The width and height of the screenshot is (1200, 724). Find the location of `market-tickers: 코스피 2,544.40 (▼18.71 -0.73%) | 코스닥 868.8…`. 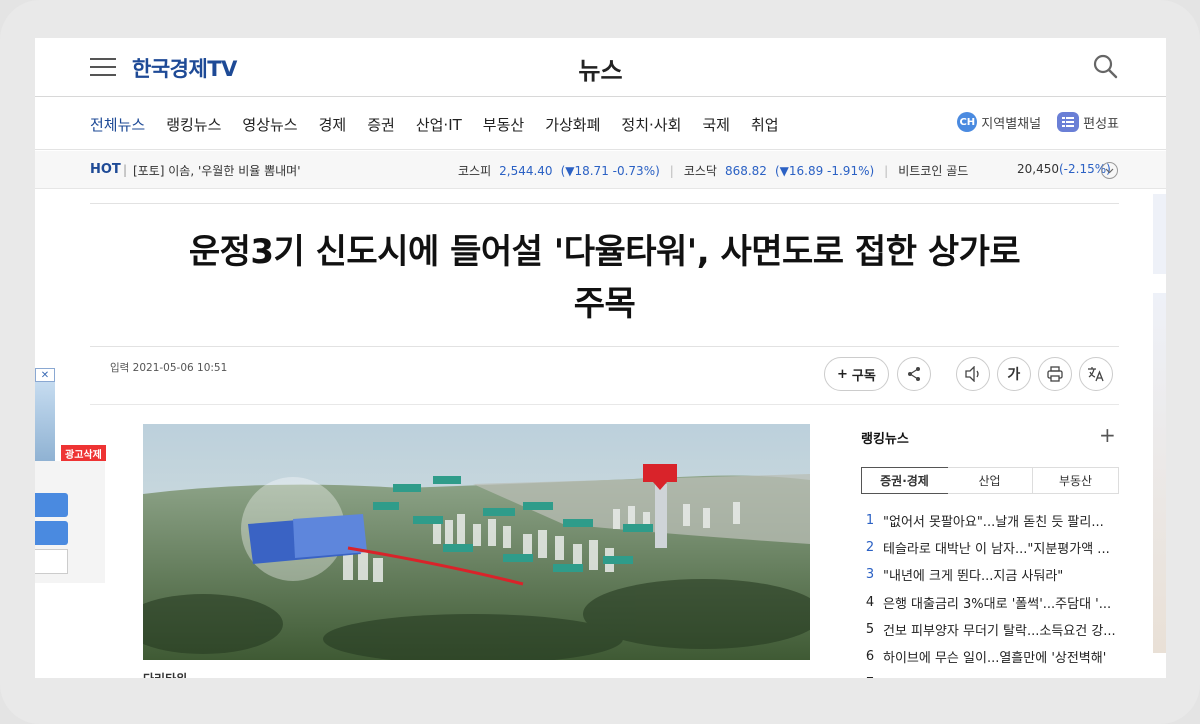

market-tickers: 코스피 2,544.40 (▼18.71 -0.73%) | 코스닥 868.8… is located at coordinates (717, 170).